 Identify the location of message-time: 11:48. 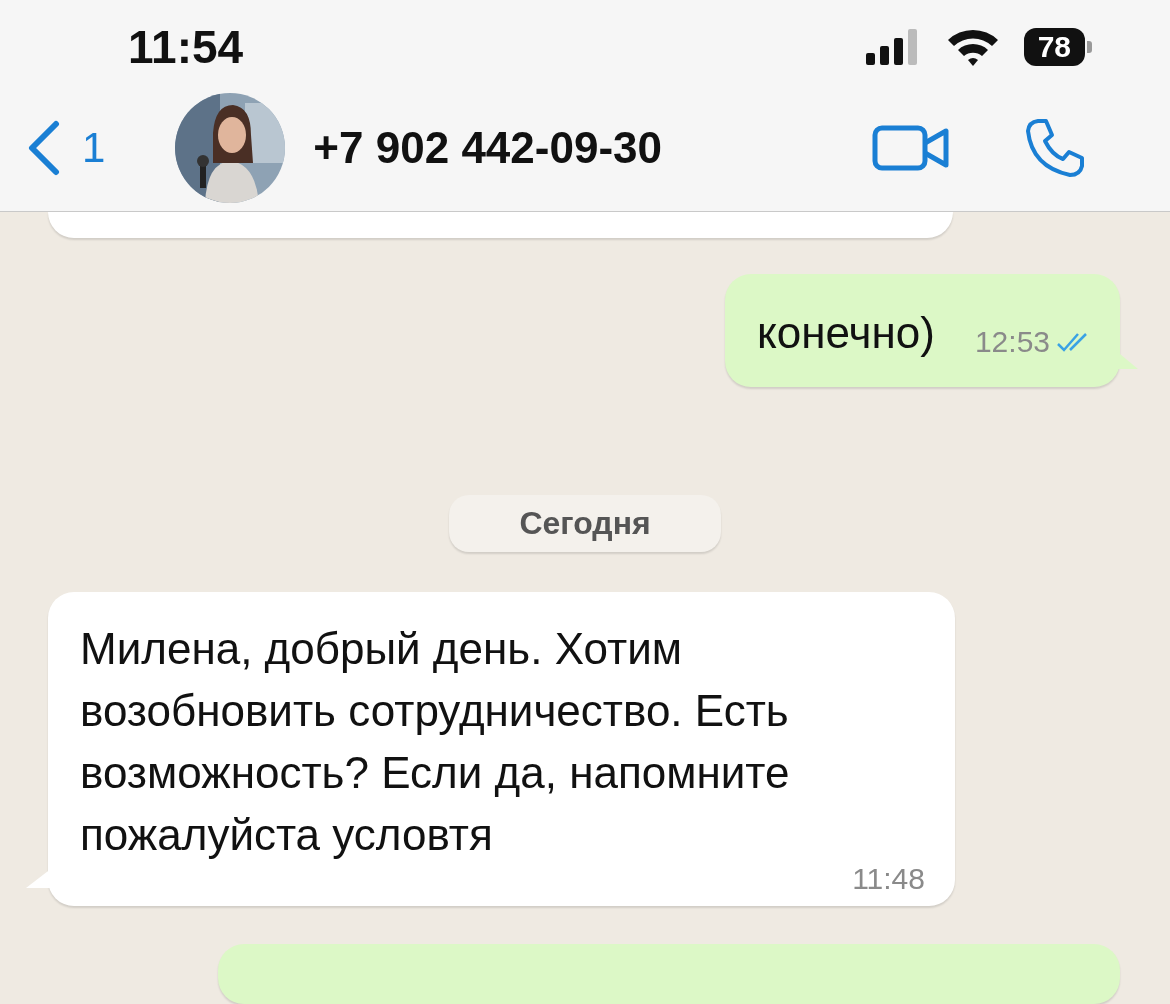
(888, 879).